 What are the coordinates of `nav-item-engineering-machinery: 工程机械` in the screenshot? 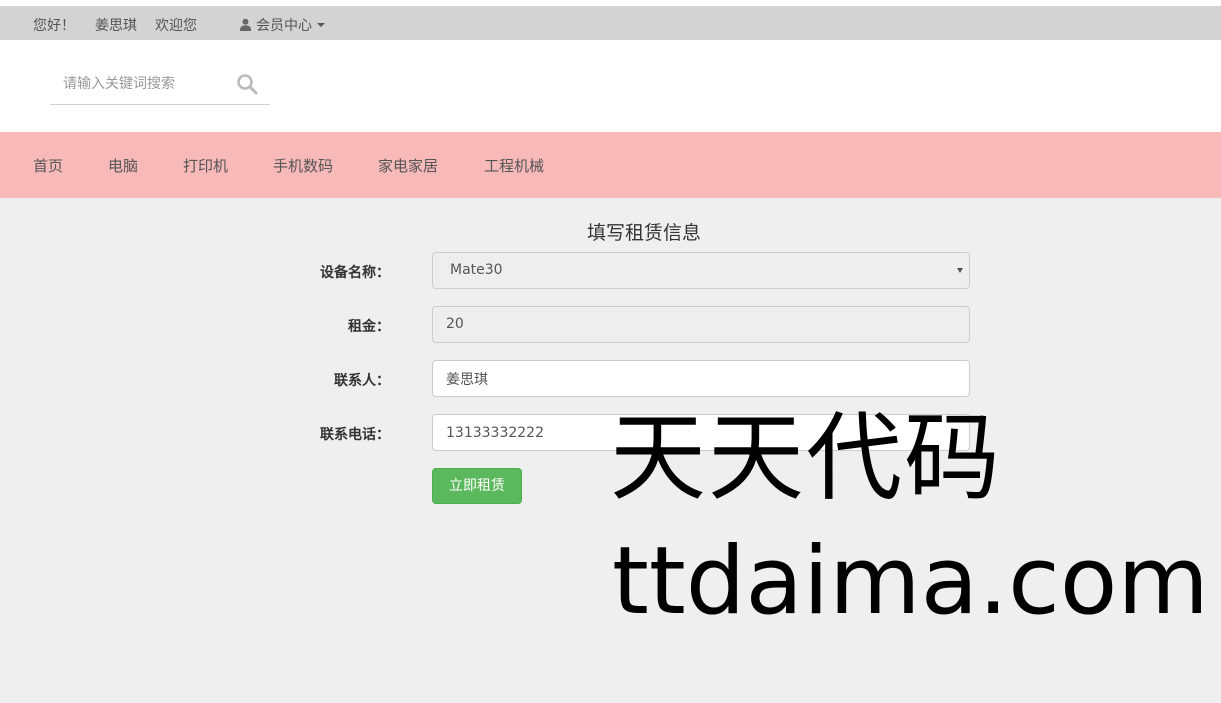 It's located at (514, 165).